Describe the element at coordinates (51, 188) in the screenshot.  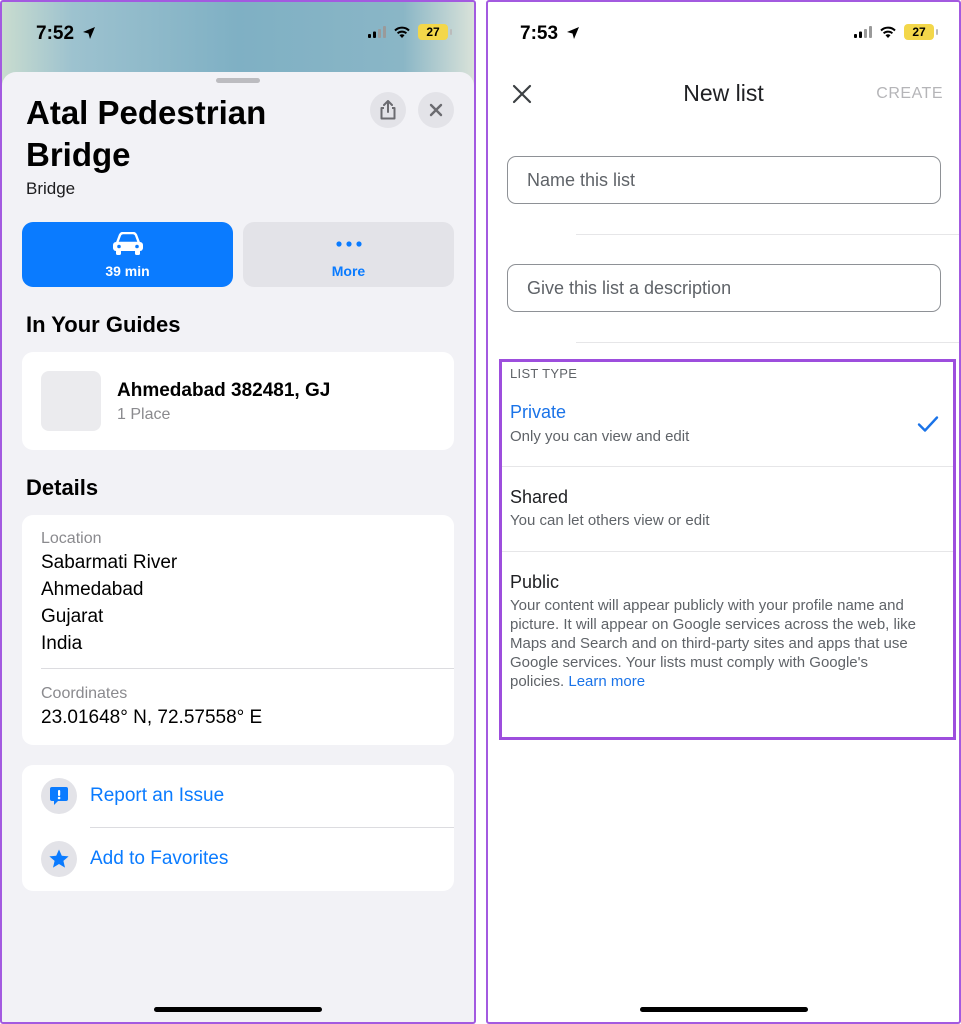
I see `place-subtitle: Bridge` at that location.